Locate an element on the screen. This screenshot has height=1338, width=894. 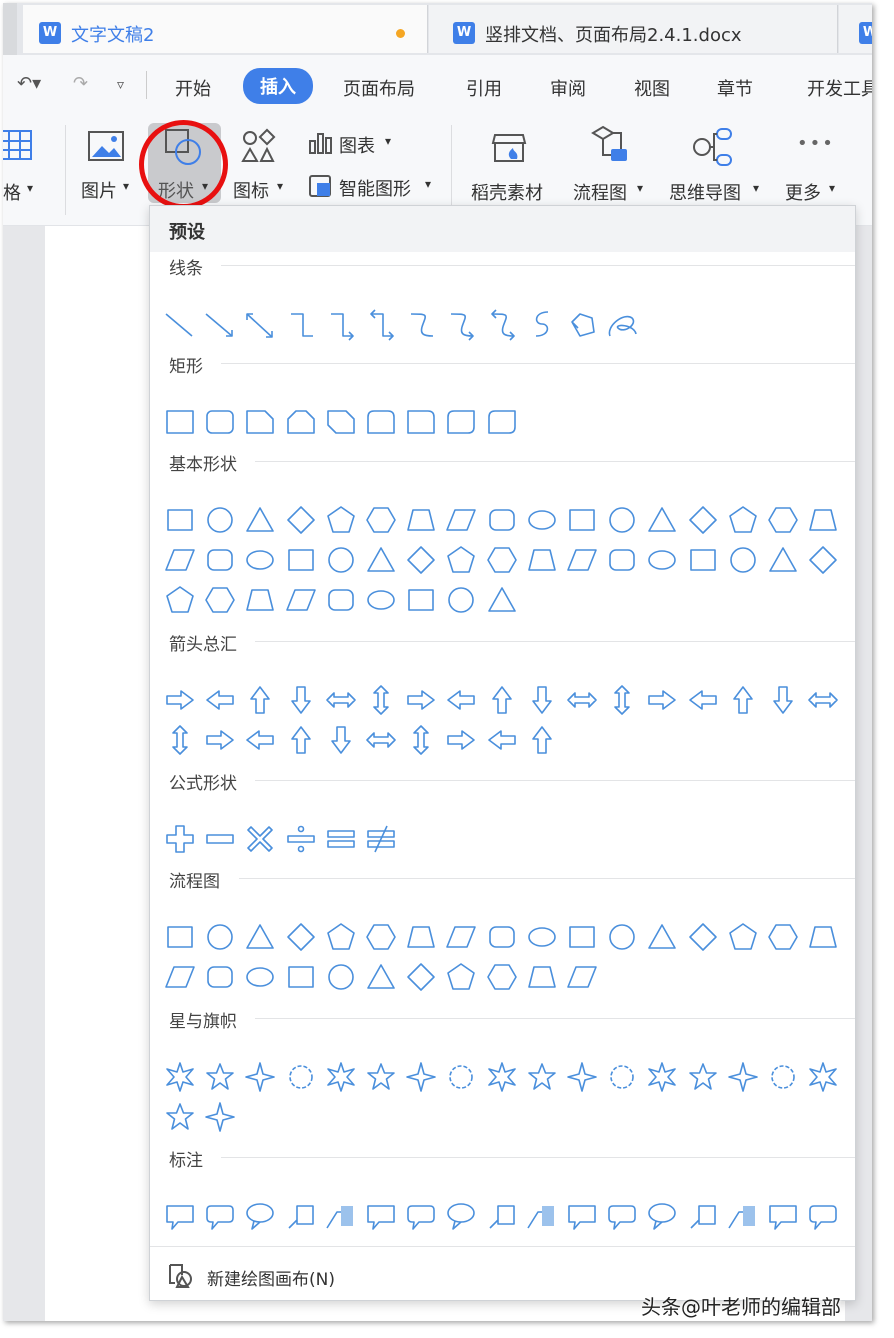
icon-button: 图标 ▾ is located at coordinates (260, 165).